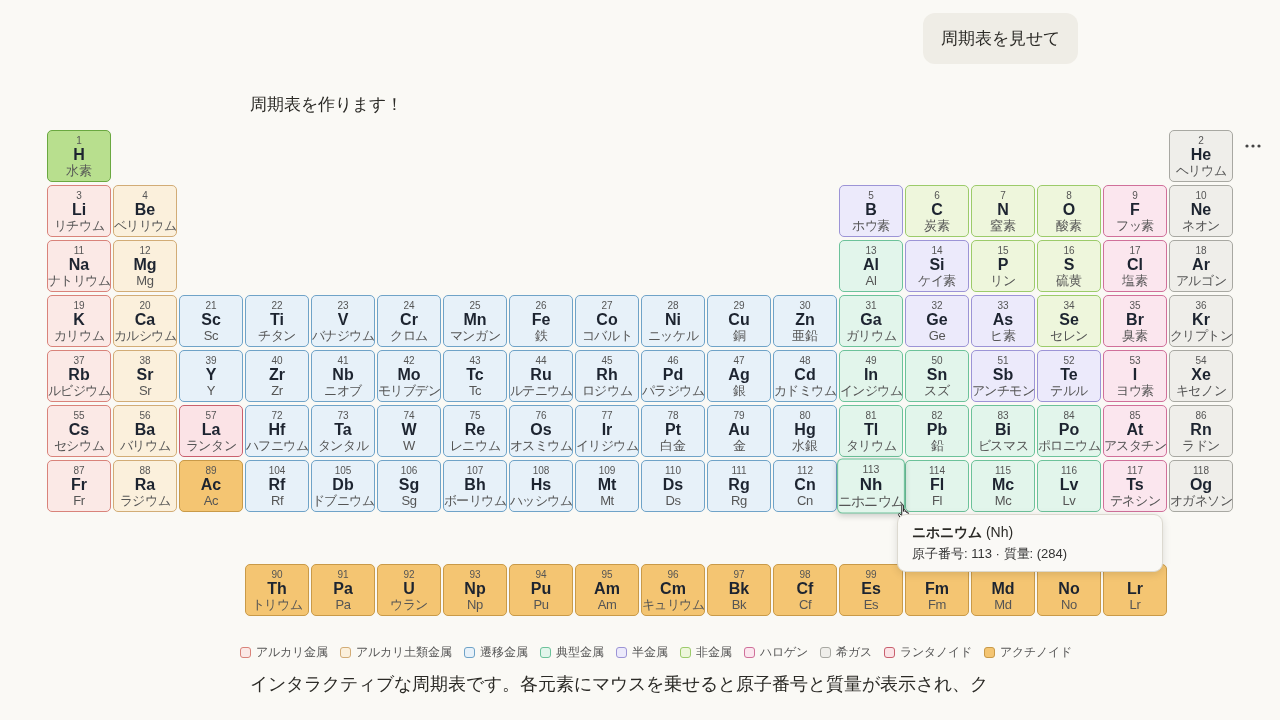 This screenshot has width=1280, height=720. I want to click on element-tile: 56 Ba バリウム, so click(145, 431).